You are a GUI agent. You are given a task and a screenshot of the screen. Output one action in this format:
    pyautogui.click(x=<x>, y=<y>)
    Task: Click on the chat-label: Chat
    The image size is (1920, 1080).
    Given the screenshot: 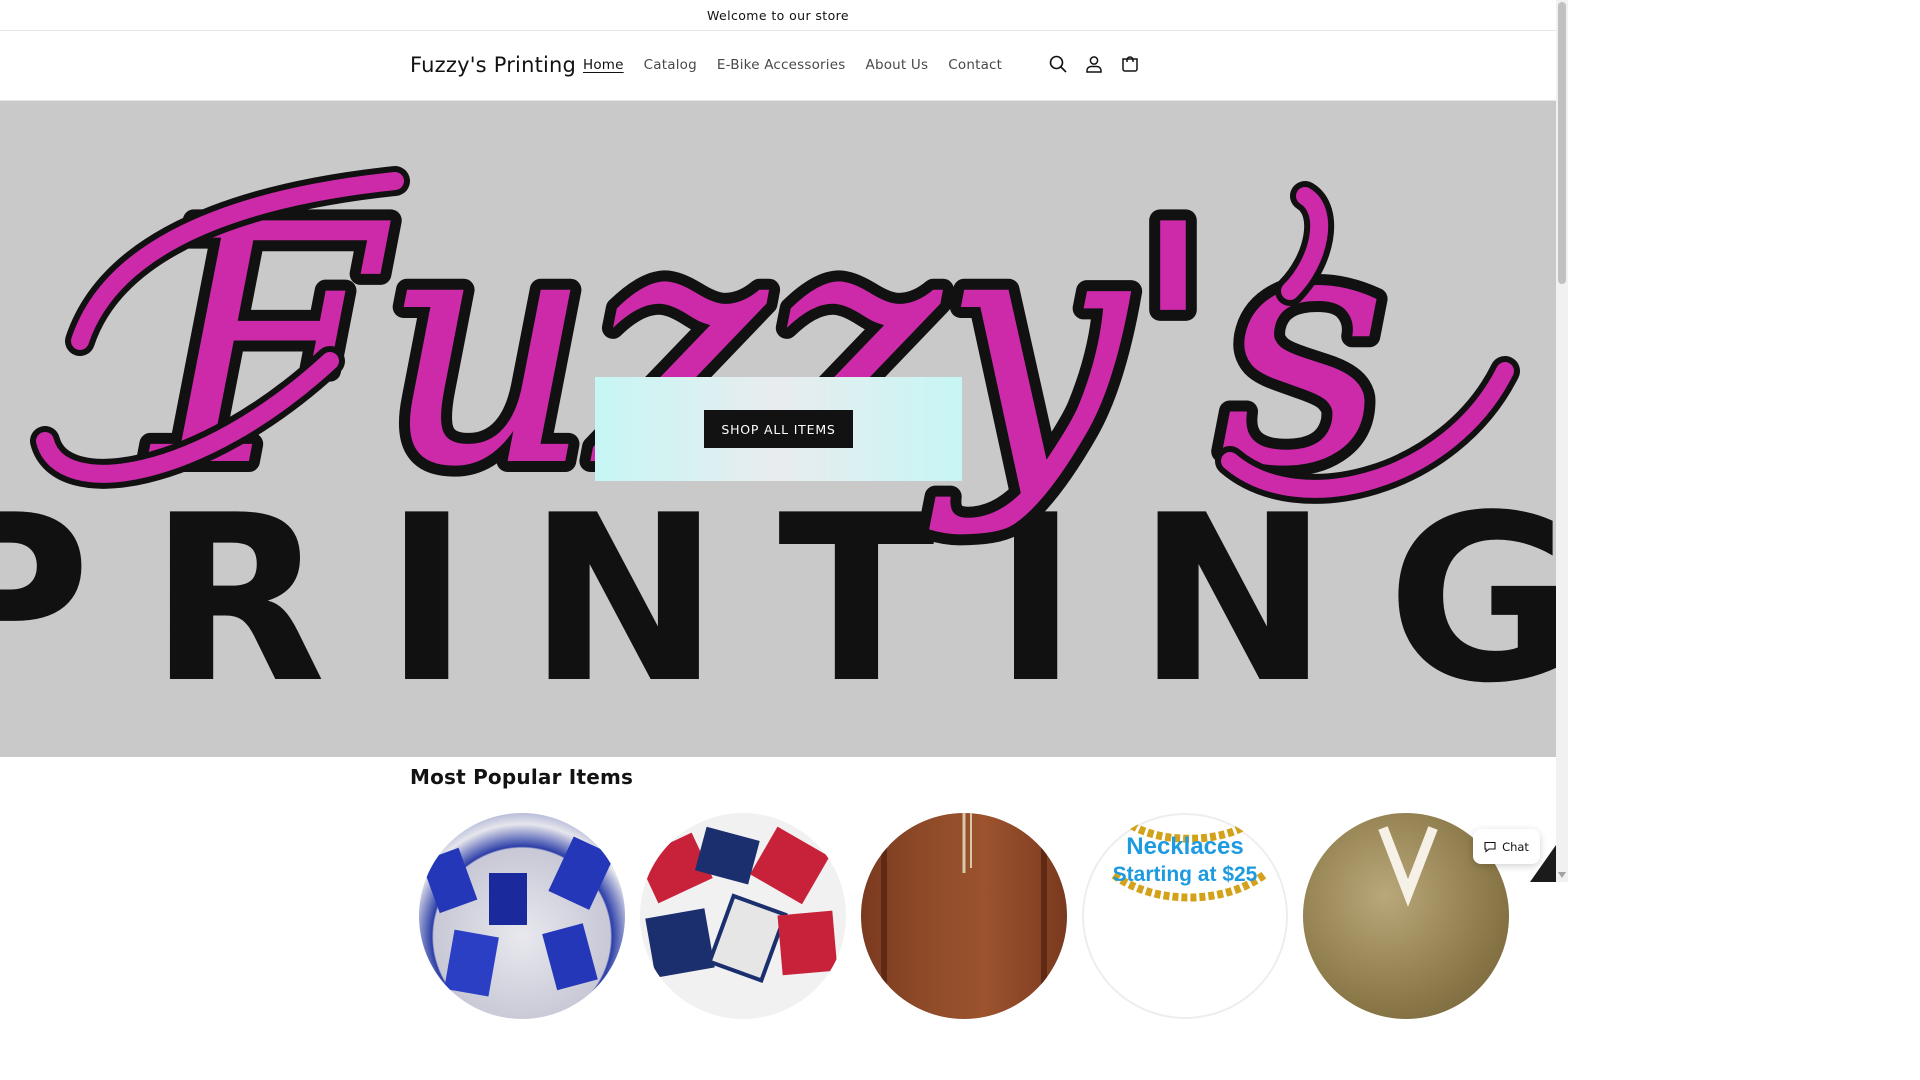 What is the action you would take?
    pyautogui.click(x=1515, y=846)
    